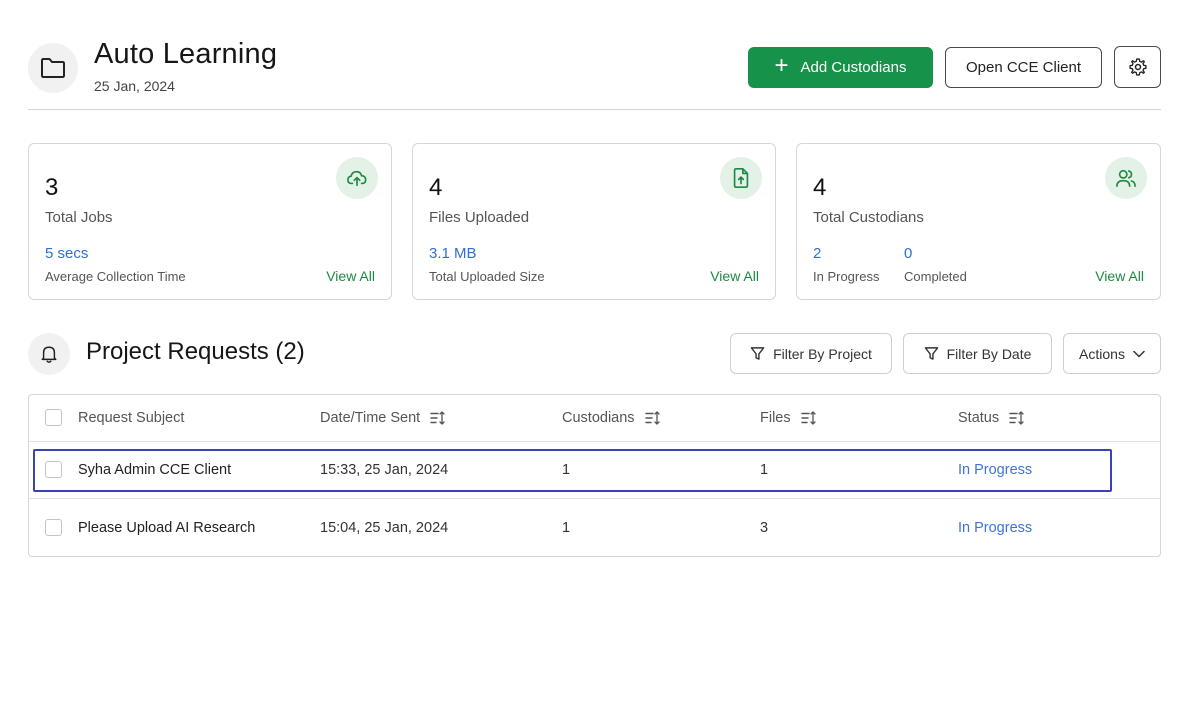 The height and width of the screenshot is (720, 1180). I want to click on column-header-subject: Request Subject, so click(131, 418).